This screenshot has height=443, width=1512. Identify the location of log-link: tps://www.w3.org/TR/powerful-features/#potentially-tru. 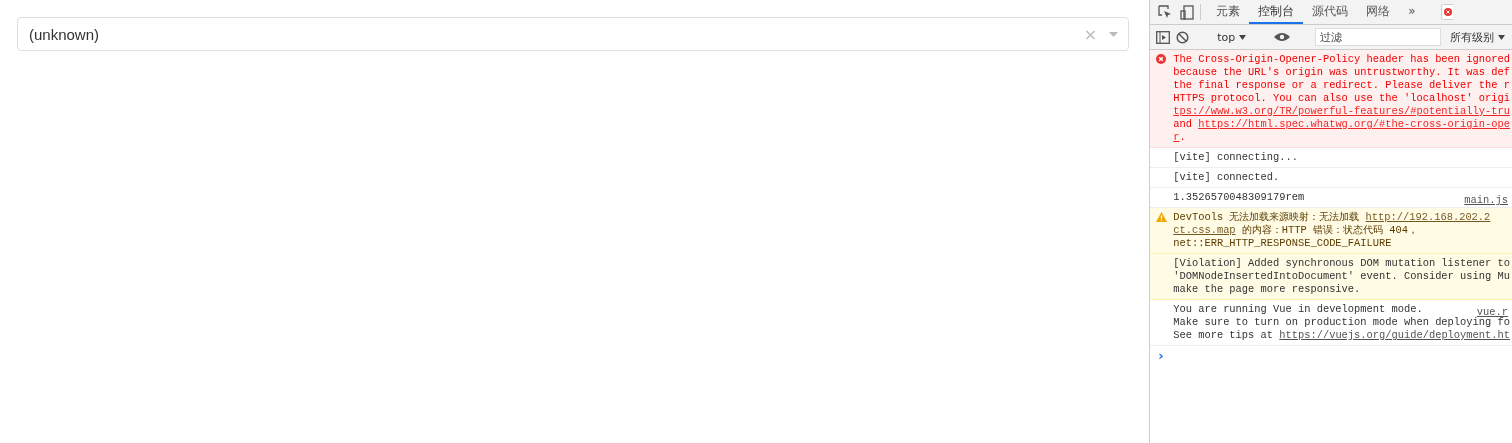
(1341, 111).